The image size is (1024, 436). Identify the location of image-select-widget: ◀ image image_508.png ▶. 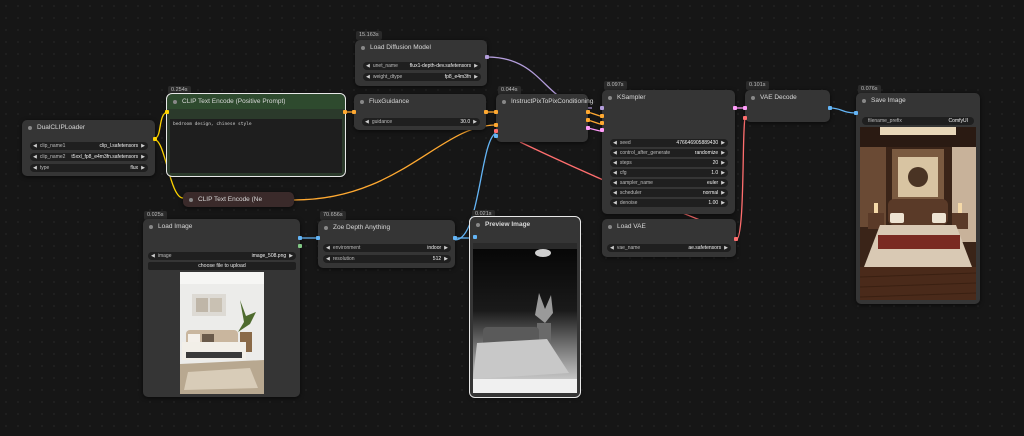
(222, 256).